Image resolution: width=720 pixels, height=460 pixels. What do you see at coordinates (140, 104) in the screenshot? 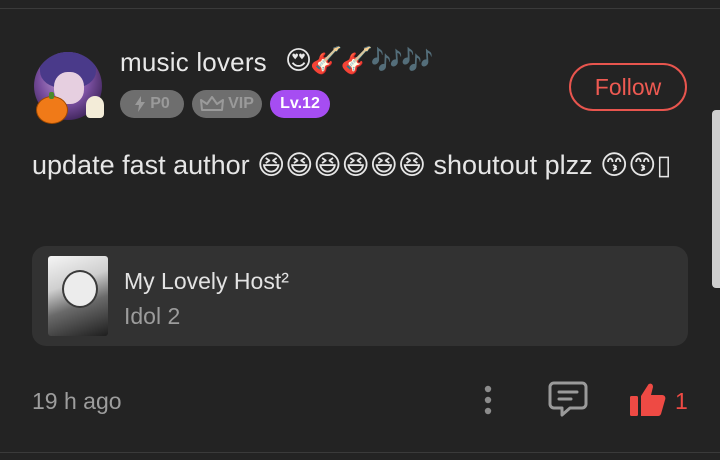
I see `lightning-icon` at bounding box center [140, 104].